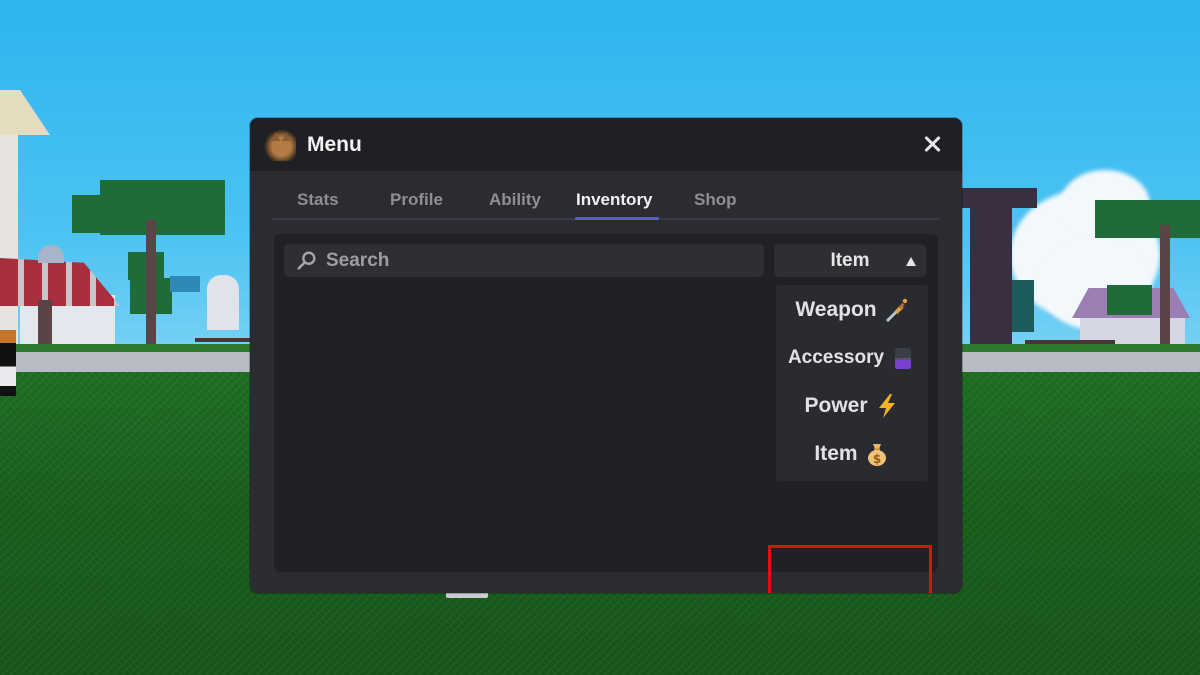  I want to click on dark-pillar, so click(991, 280).